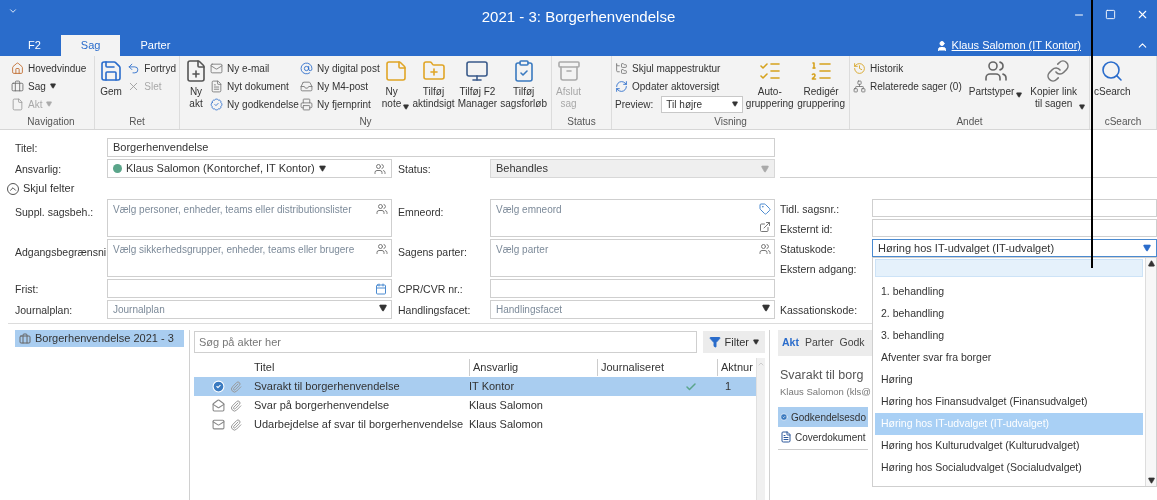 The width and height of the screenshot is (1157, 500). What do you see at coordinates (679, 86) in the screenshot?
I see `ribbon-button: Opdater aktoversigt` at bounding box center [679, 86].